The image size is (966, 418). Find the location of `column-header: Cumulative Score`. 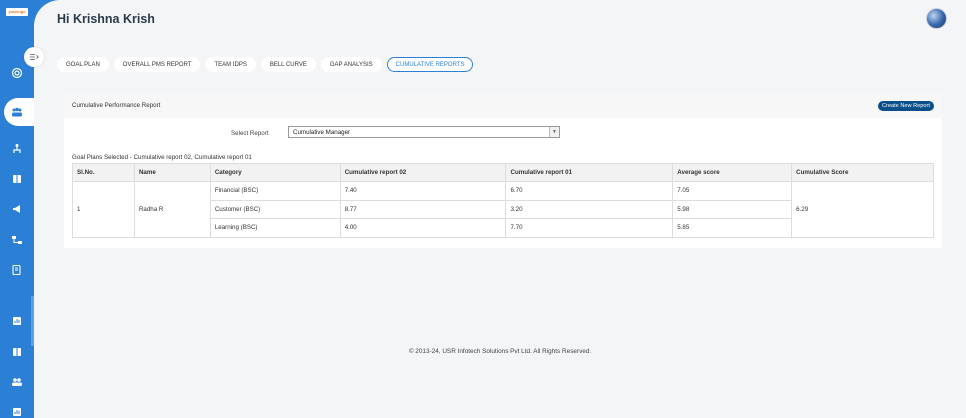

column-header: Cumulative Score is located at coordinates (862, 172).